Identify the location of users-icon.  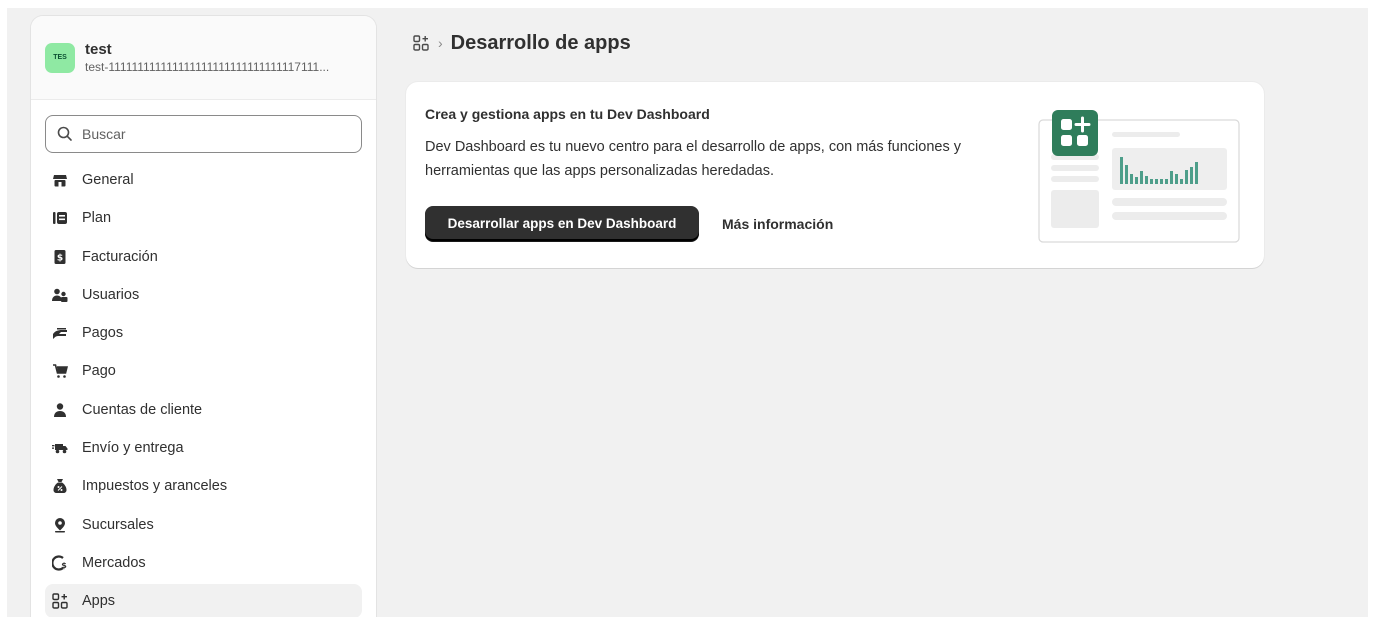
(60, 295).